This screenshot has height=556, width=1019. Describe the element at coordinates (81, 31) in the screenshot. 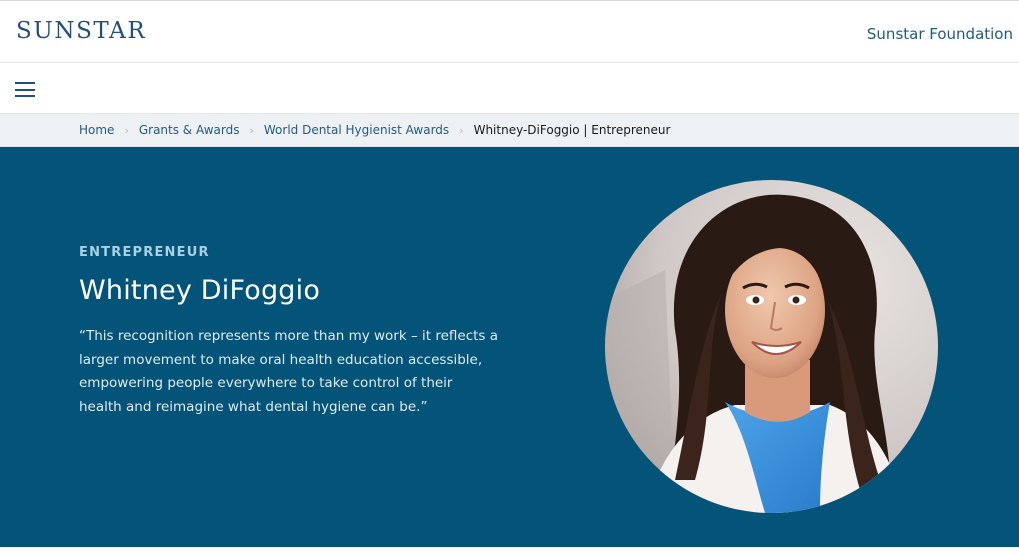

I see `sunstar-logo: SUNSTAR` at that location.